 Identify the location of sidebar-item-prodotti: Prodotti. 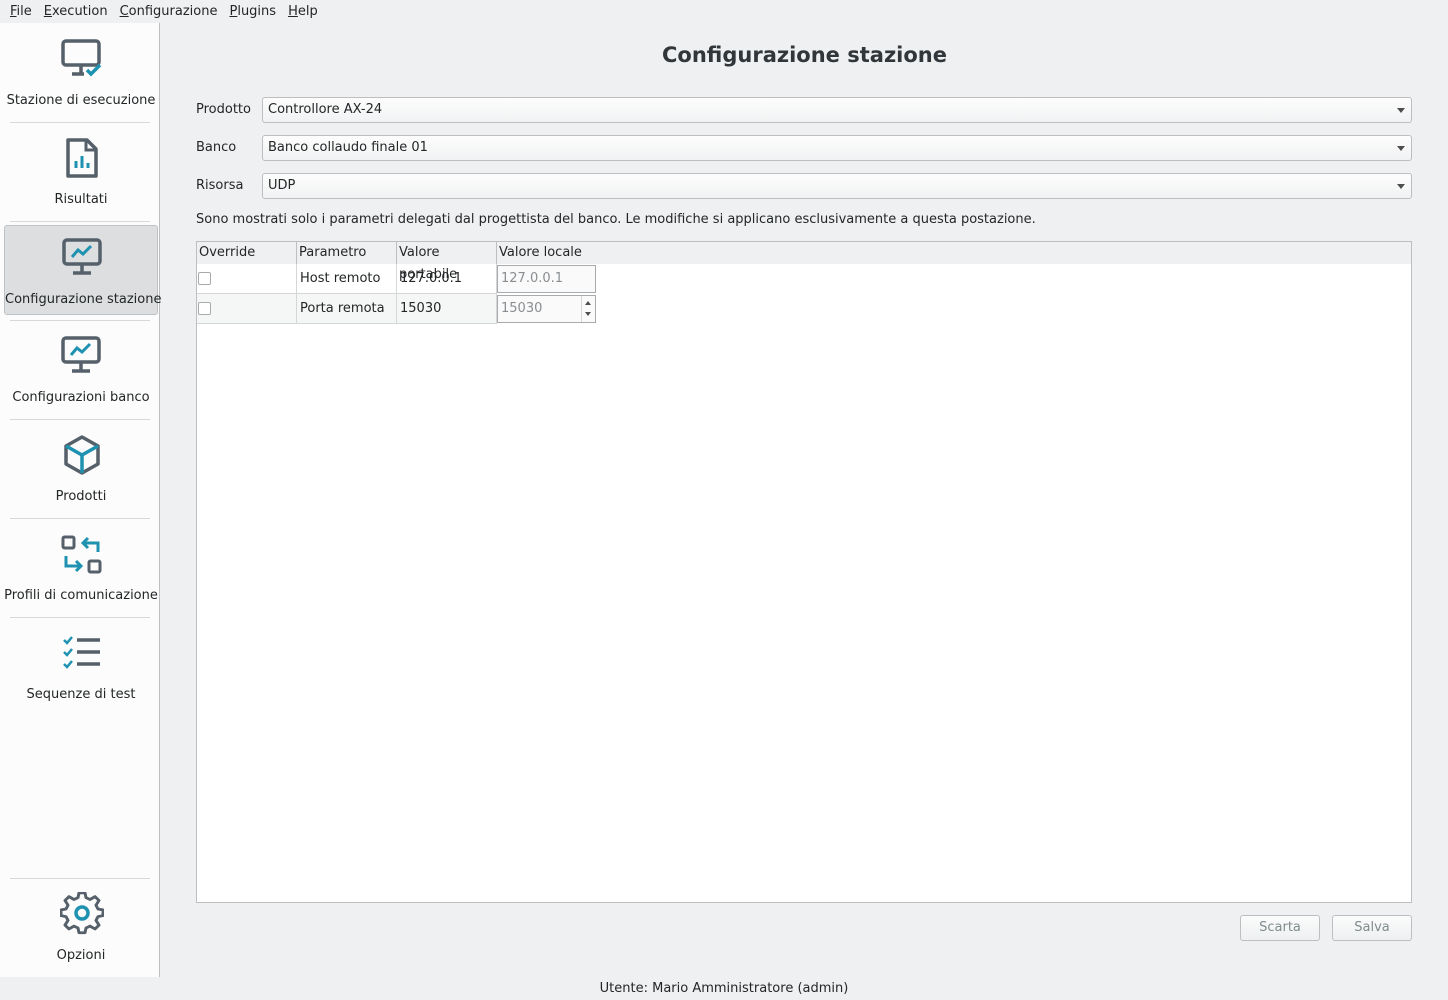
(81, 468).